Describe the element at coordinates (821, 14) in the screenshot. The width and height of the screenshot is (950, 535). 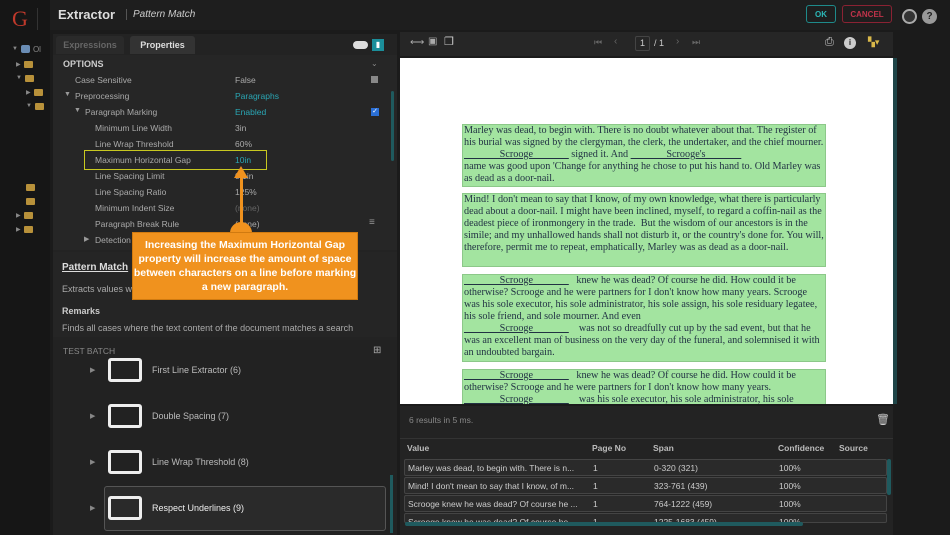
I see `ok-button: OK` at that location.